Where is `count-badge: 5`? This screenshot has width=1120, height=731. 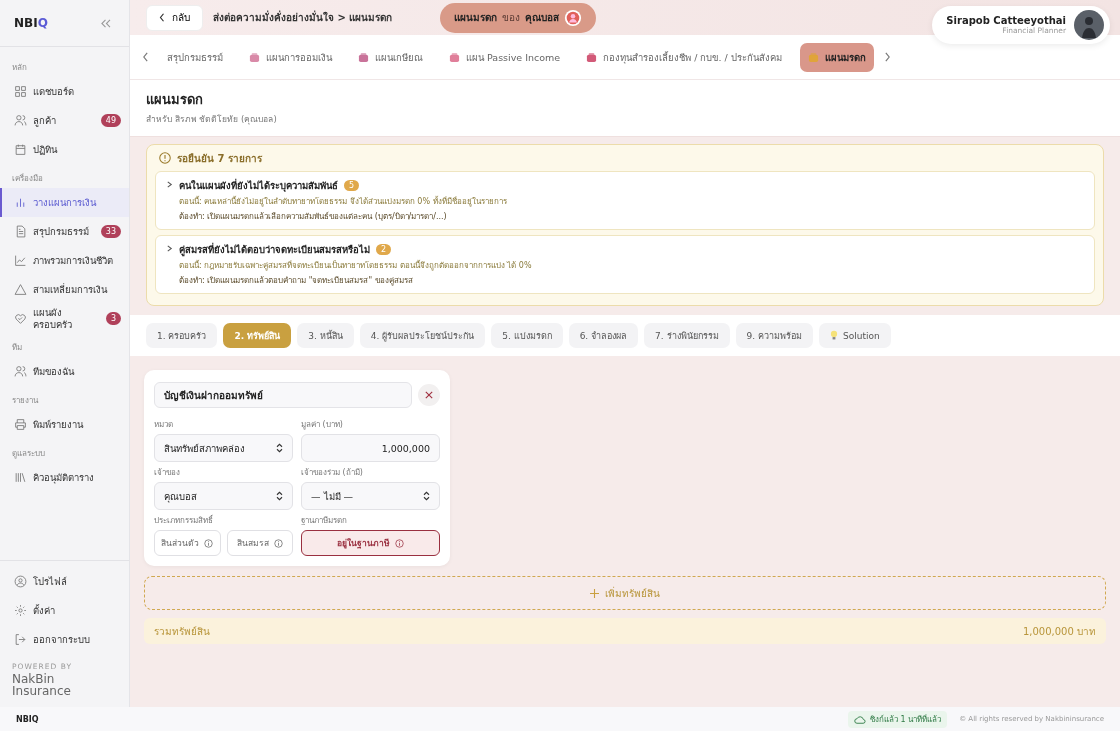
count-badge: 5 is located at coordinates (352, 185).